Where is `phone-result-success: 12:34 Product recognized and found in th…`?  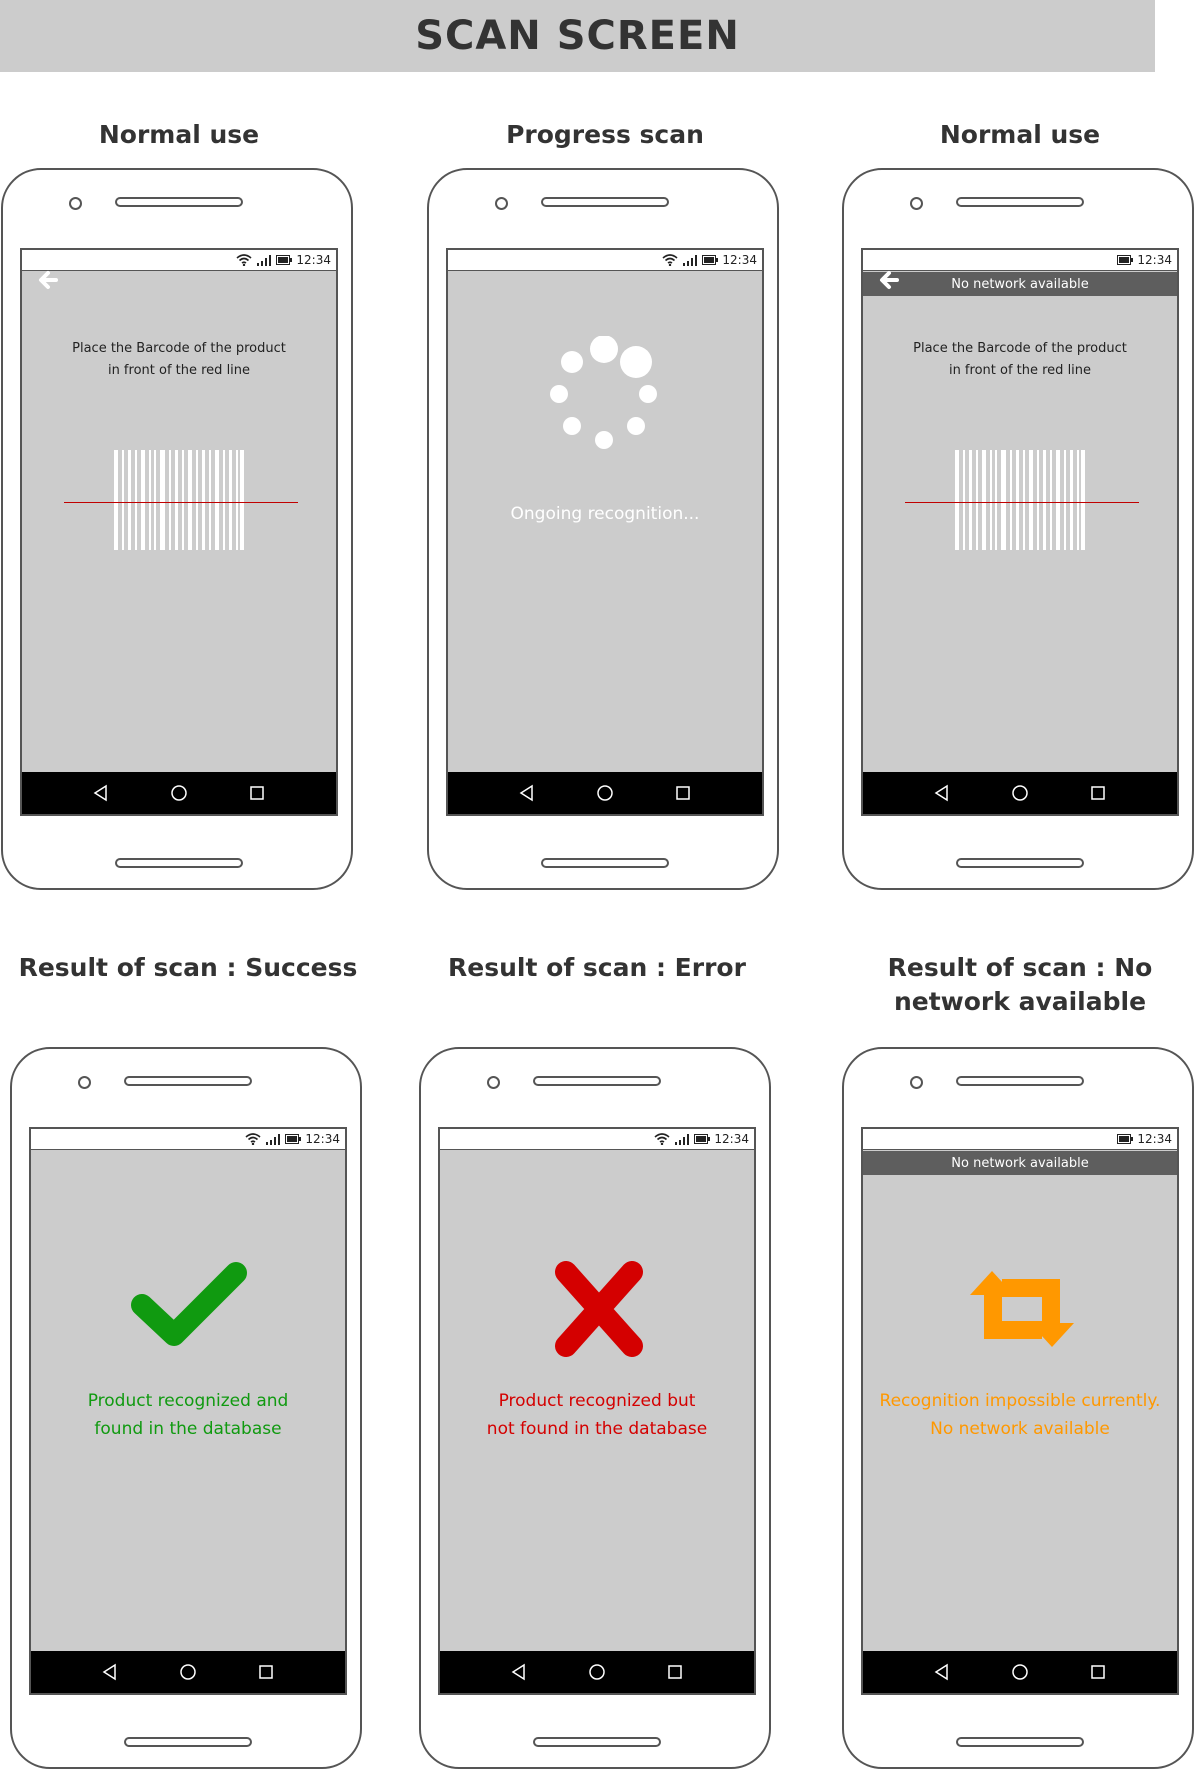
phone-result-success: 12:34 Product recognized and found in th… is located at coordinates (186, 1408).